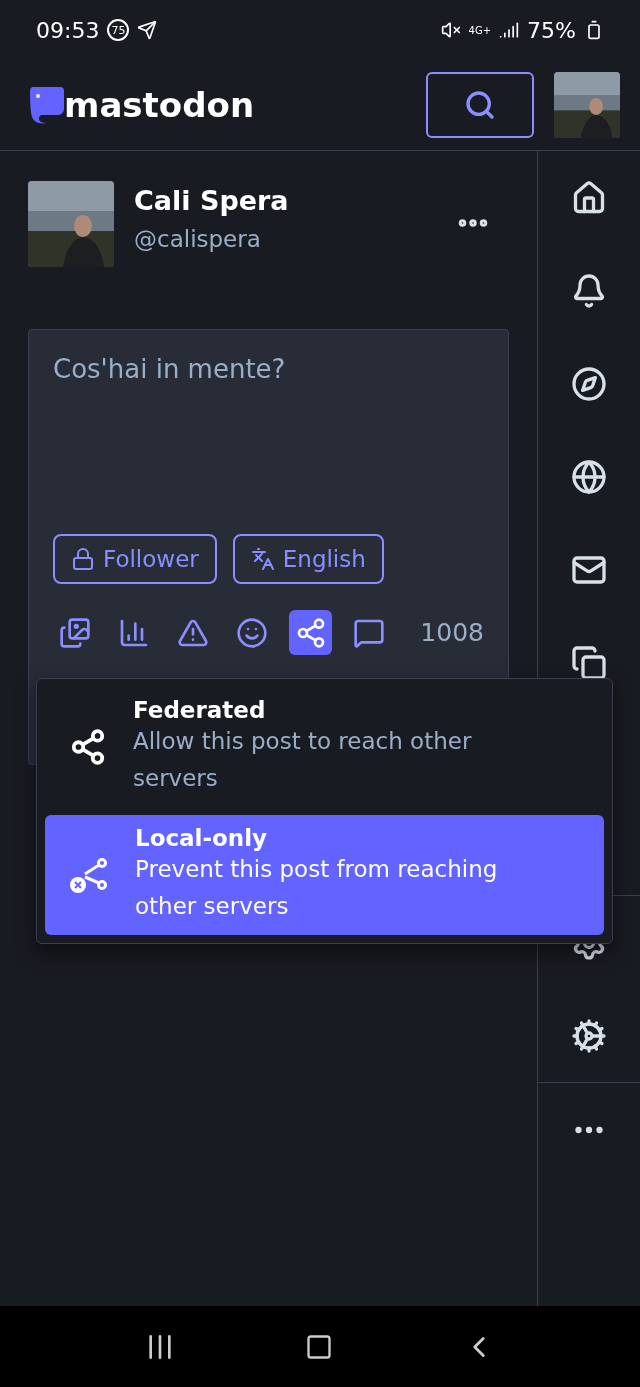 The height and width of the screenshot is (1387, 640). Describe the element at coordinates (74, 632) in the screenshot. I see `media-icon` at that location.